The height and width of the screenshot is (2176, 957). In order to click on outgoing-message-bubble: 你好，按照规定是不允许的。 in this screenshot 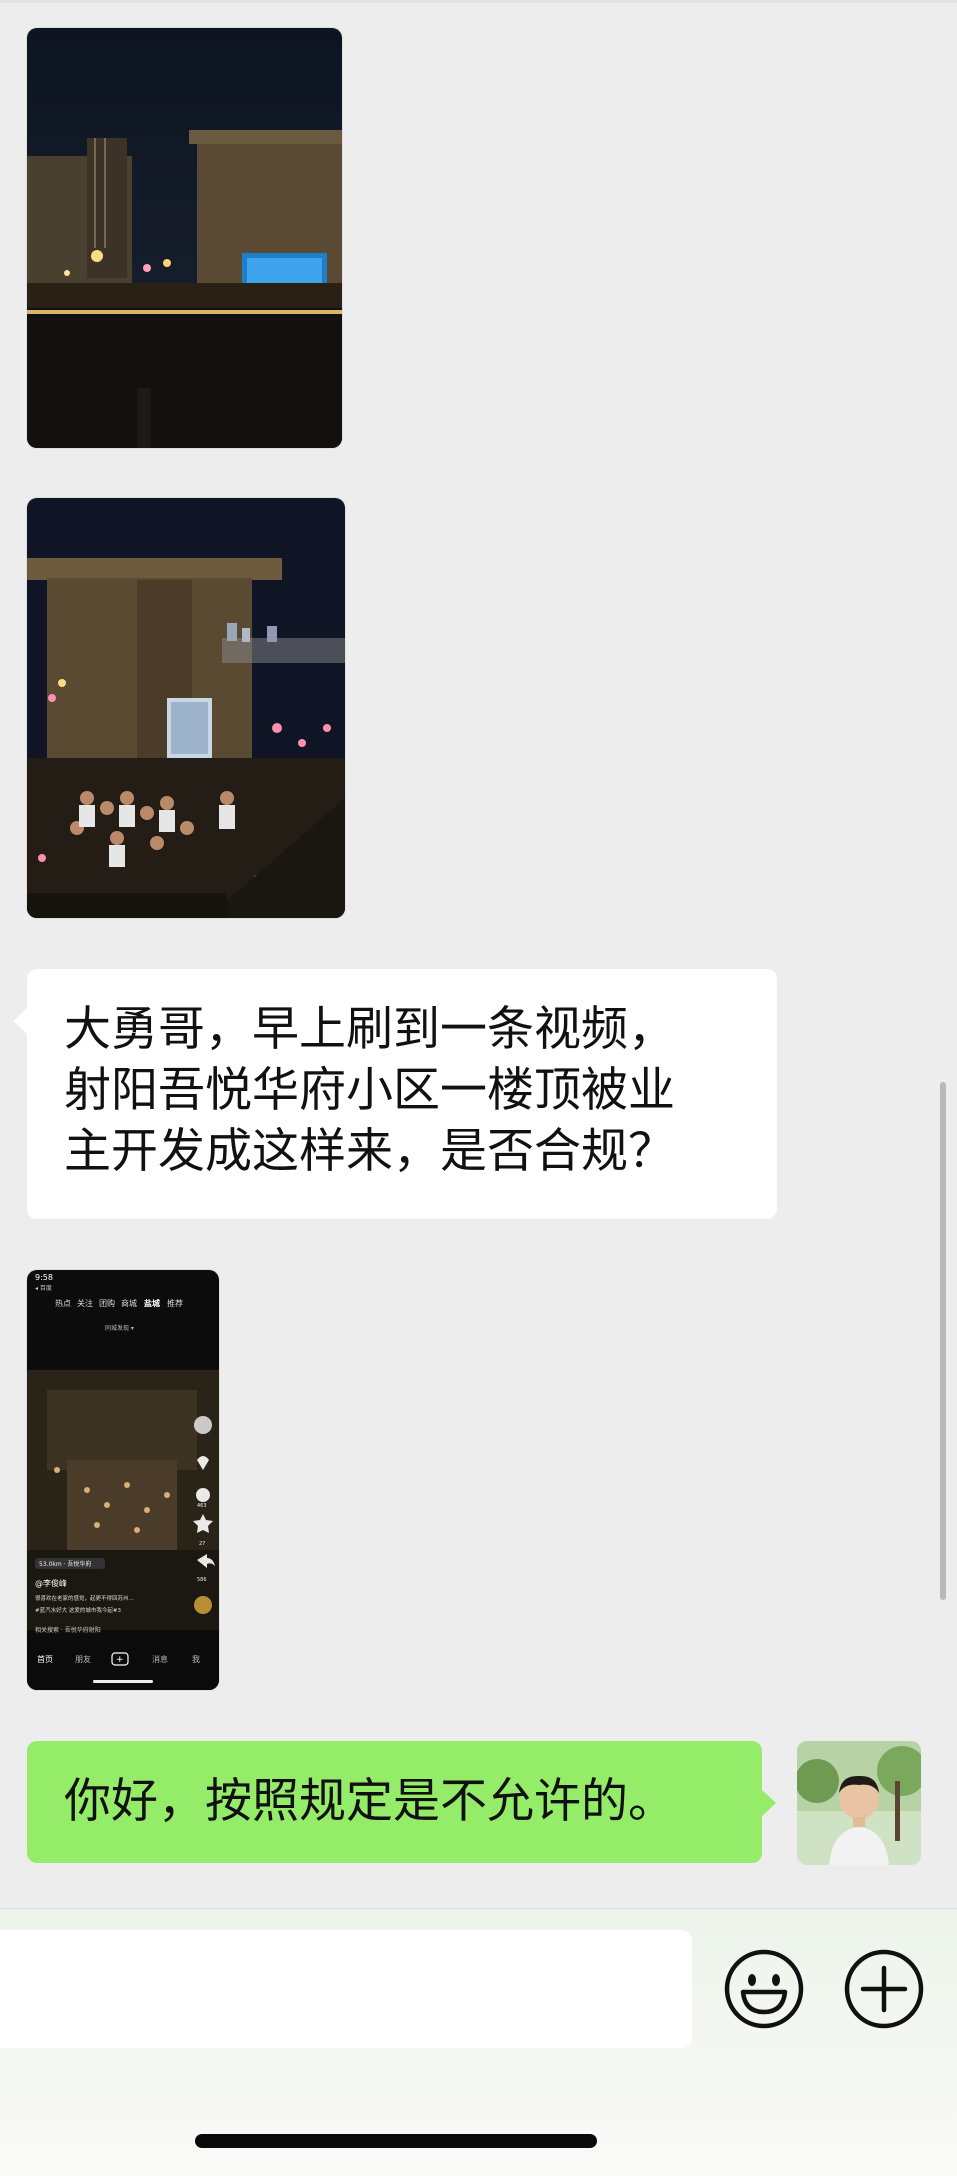, I will do `click(401, 1802)`.